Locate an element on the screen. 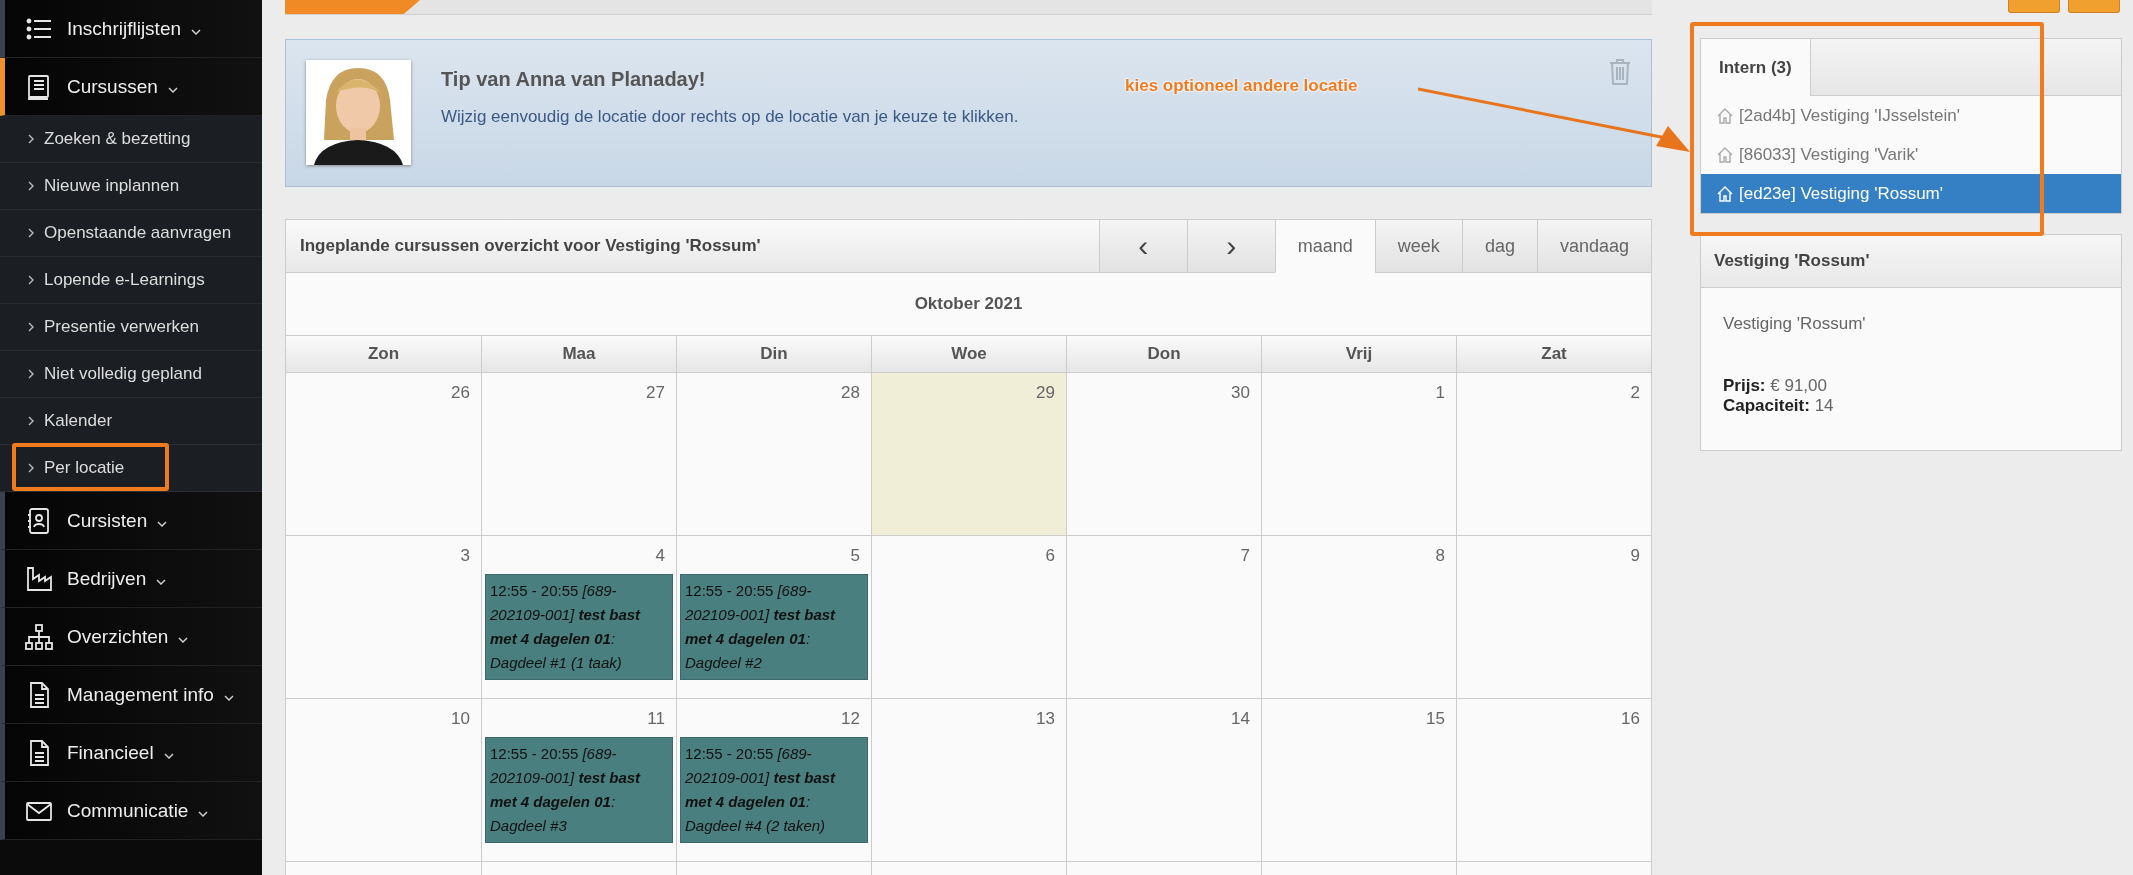 The image size is (2133, 875). day-cell: 13 is located at coordinates (968, 780).